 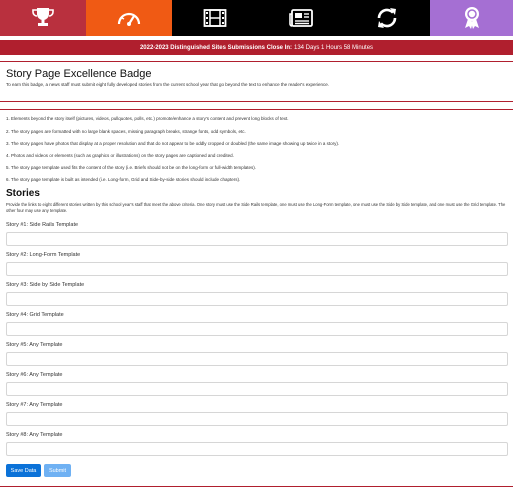 What do you see at coordinates (35, 315) in the screenshot?
I see `story-4-label: Story #4: Grid Template` at bounding box center [35, 315].